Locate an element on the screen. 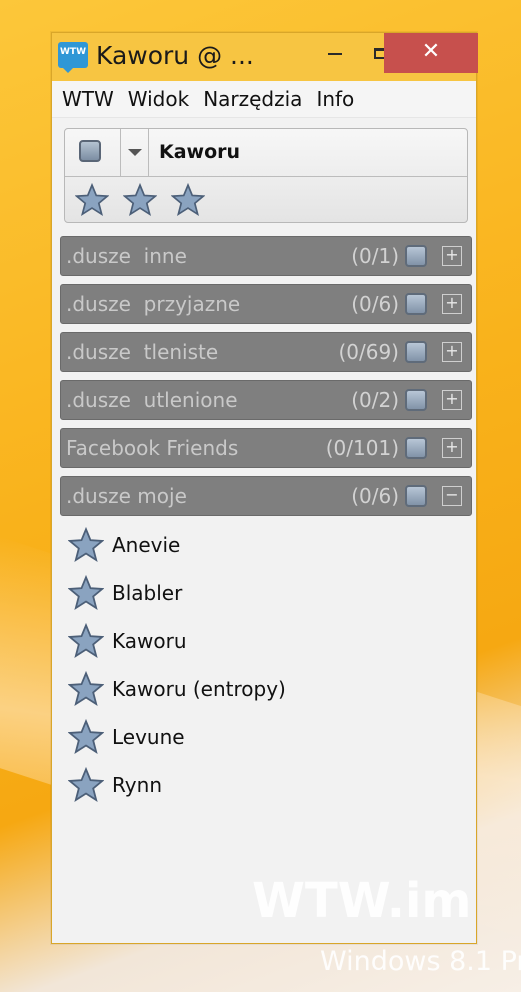  group-row: .dusze moje (0/6) − is located at coordinates (266, 496).